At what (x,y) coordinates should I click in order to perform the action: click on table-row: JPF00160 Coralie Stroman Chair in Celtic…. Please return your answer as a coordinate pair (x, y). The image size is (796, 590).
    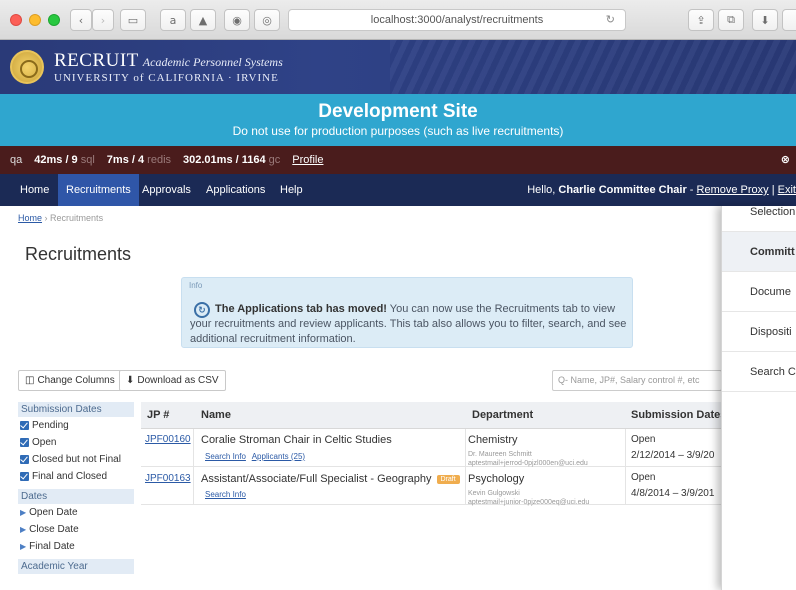
    Looking at the image, I should click on (431, 448).